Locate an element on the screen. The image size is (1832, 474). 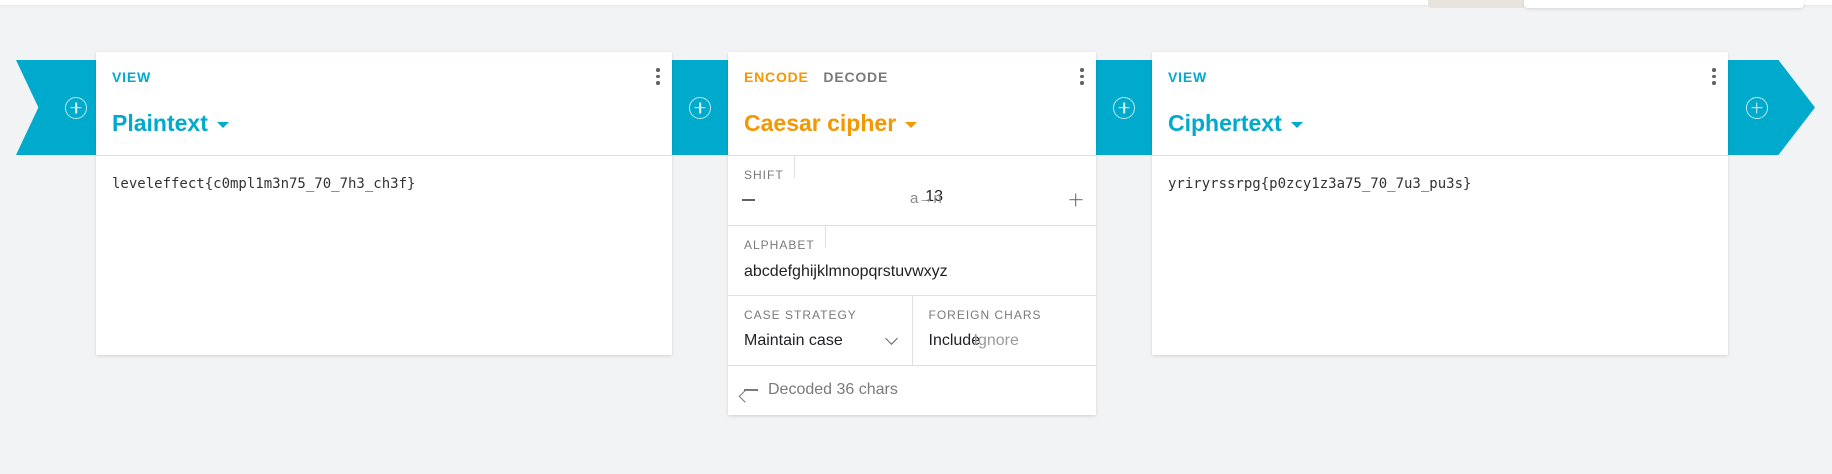
alphabet-field: ALPHABET abcdefghijklmnopqrstuvwxyz is located at coordinates (912, 261).